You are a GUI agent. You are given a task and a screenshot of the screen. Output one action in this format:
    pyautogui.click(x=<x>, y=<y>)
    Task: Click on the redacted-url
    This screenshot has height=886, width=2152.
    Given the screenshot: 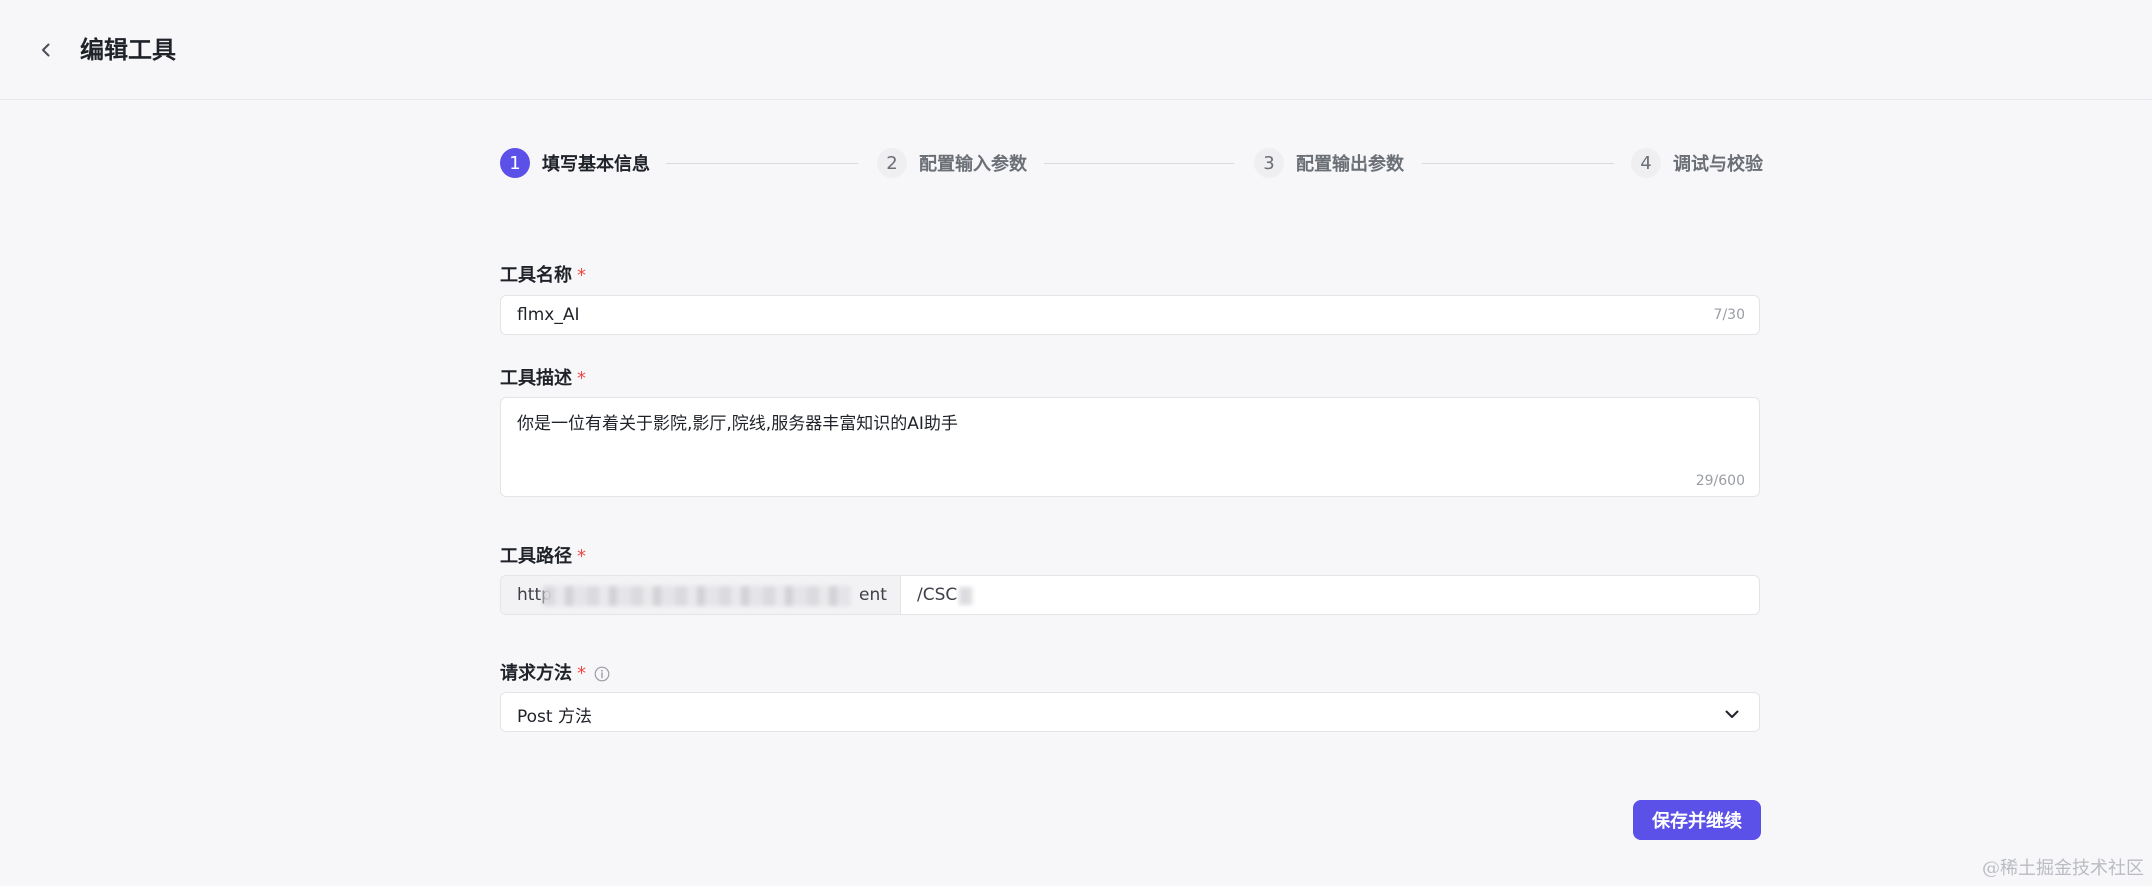 What is the action you would take?
    pyautogui.click(x=697, y=596)
    